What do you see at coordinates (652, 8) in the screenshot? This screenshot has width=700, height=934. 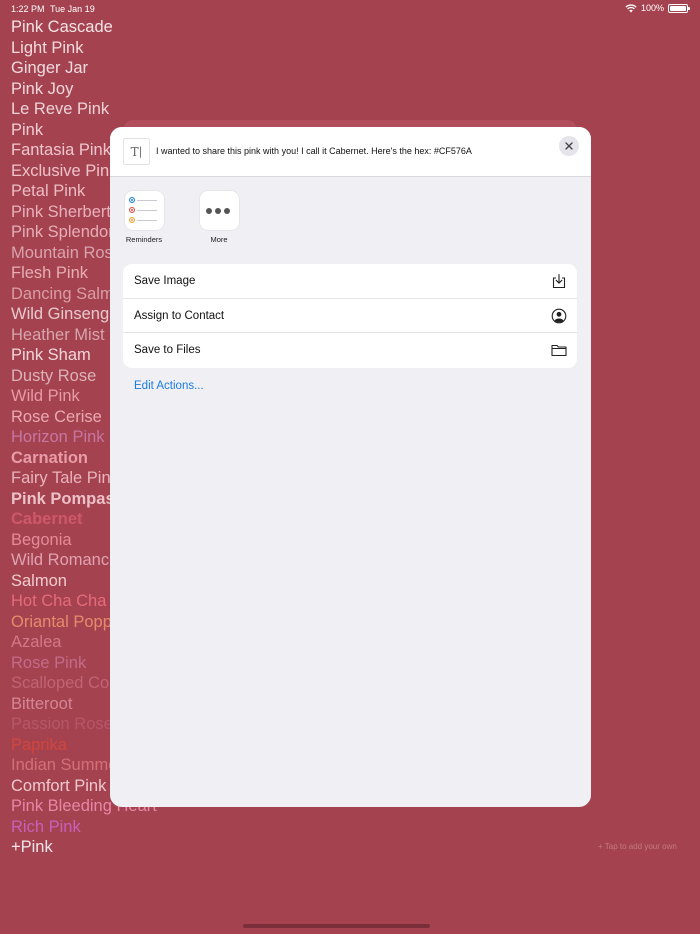 I see `battery-percent: 100%` at bounding box center [652, 8].